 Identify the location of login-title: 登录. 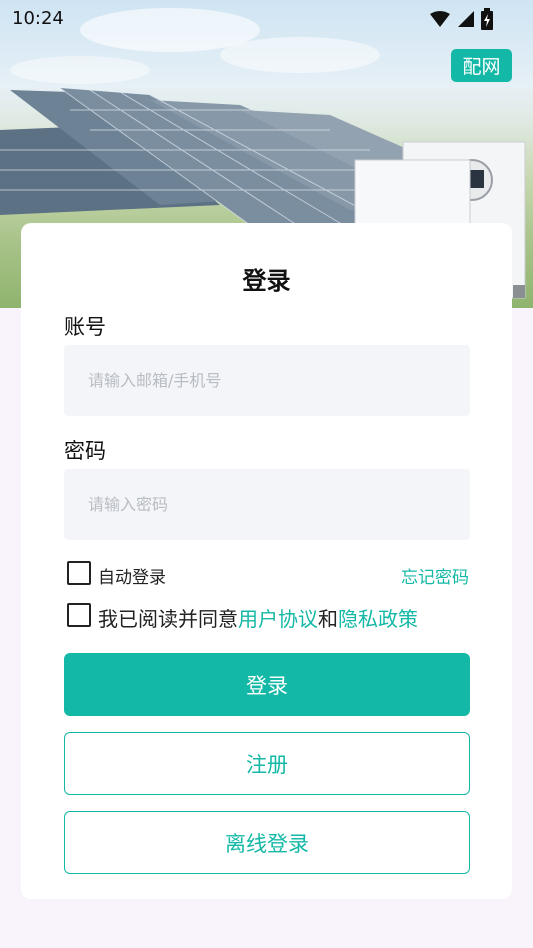
(266, 281).